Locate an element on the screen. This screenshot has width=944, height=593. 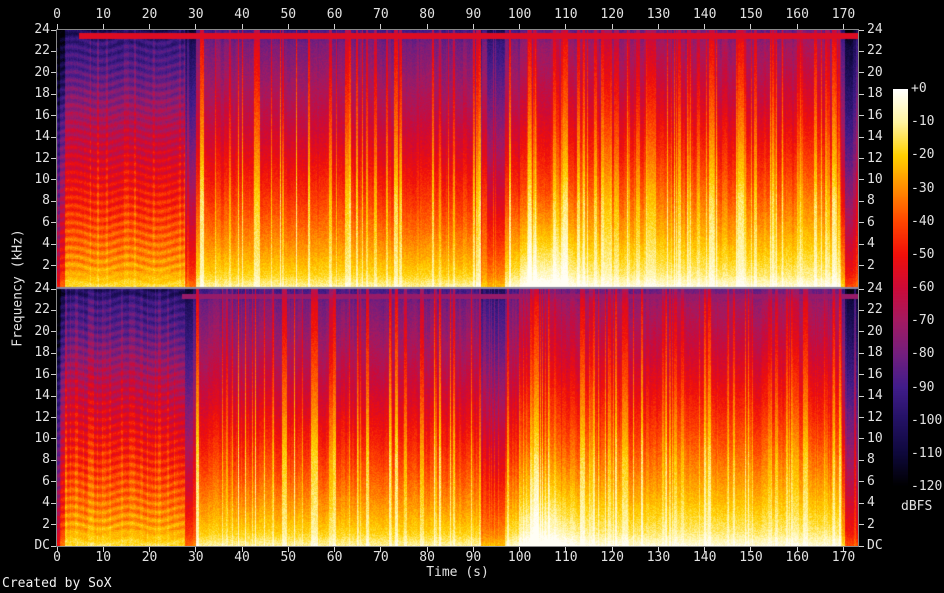
time-tick-label-bottom: 150 is located at coordinates (751, 557).